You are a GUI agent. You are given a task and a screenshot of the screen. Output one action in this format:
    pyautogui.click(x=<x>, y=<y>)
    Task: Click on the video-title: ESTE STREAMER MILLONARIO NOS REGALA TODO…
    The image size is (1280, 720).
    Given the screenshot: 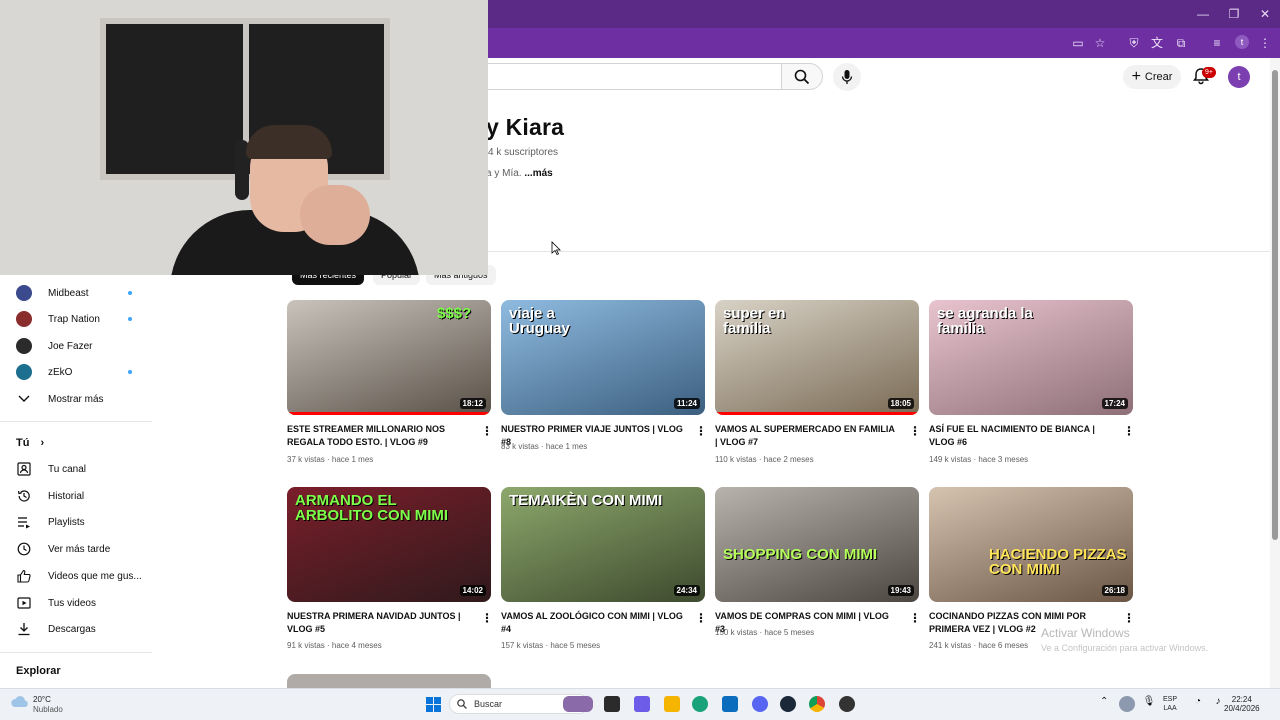 What is the action you would take?
    pyautogui.click(x=379, y=436)
    